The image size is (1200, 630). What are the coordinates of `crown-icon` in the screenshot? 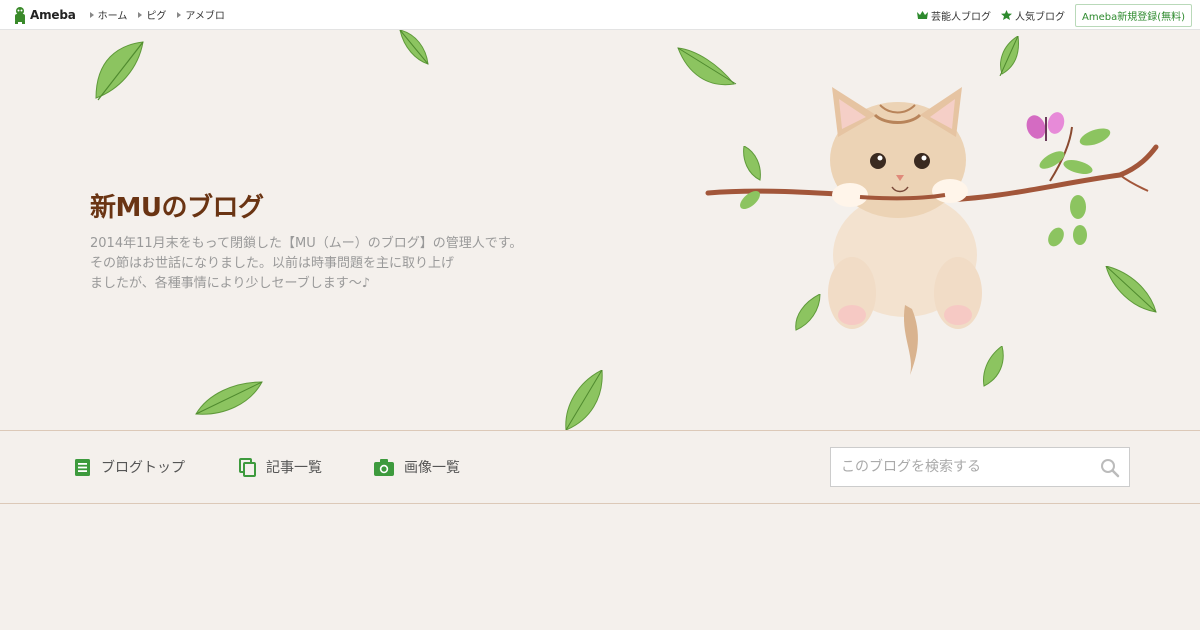 It's located at (922, 15).